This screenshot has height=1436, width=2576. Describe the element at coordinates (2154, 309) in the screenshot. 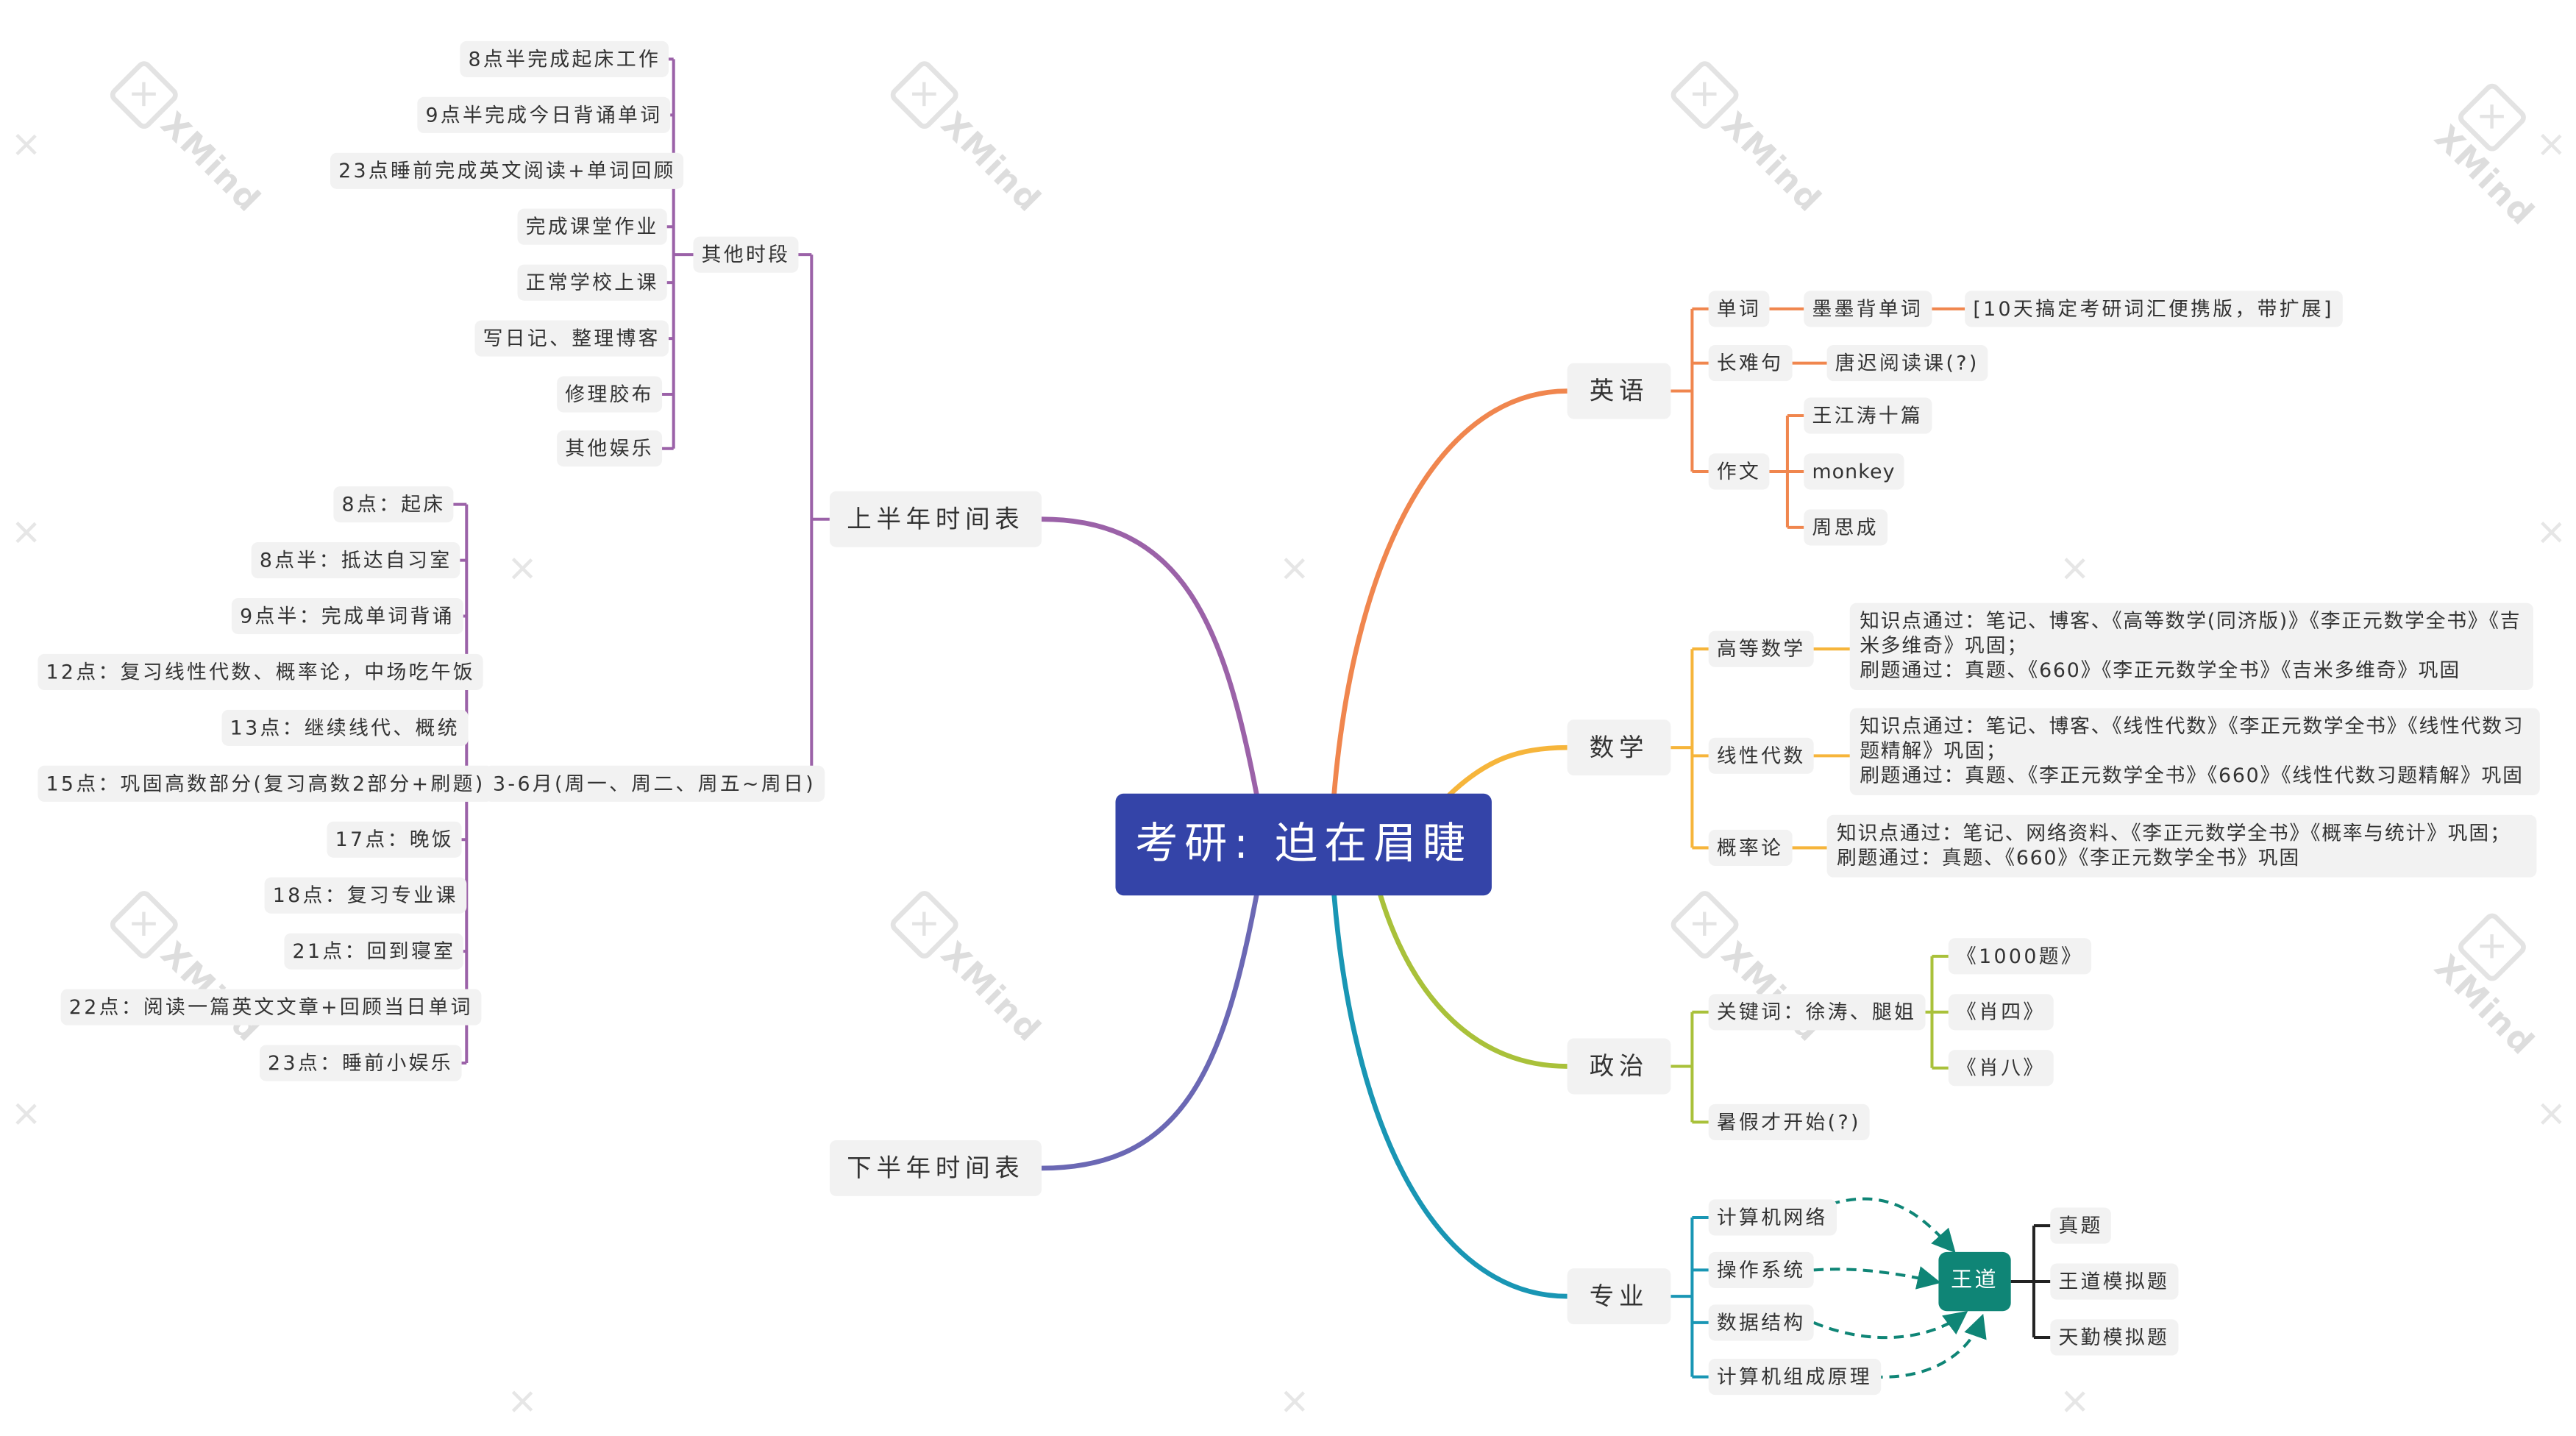

I see `english-vocab-book: [10天搞定考研词汇便携版，带扩展]` at that location.